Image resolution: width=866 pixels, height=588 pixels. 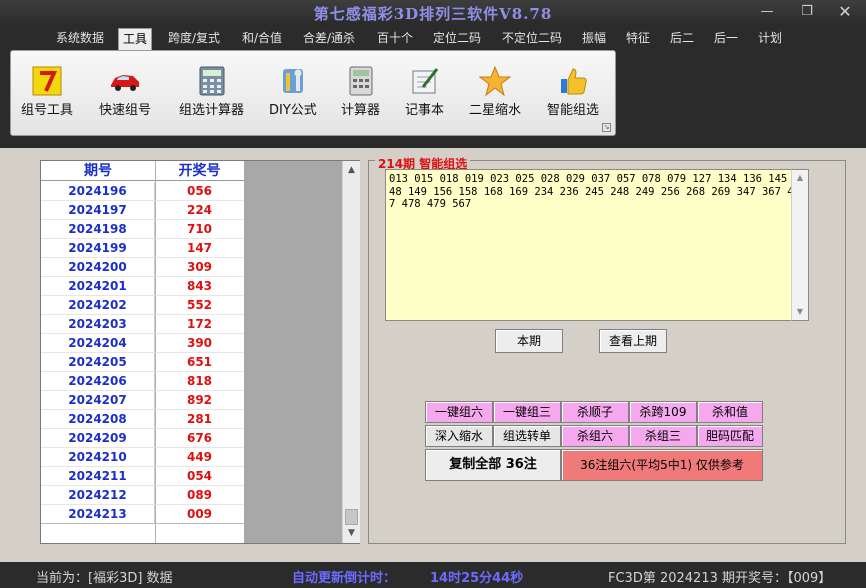 I want to click on menu-tab-last-one: 后一, so click(x=726, y=39).